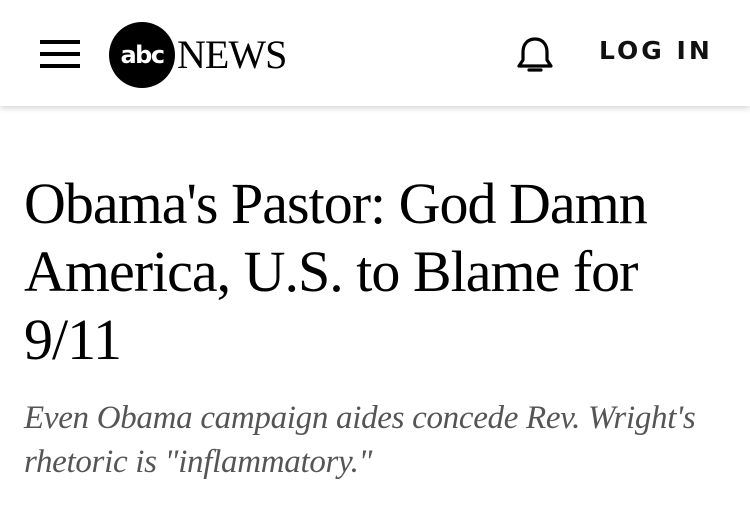  Describe the element at coordinates (656, 51) in the screenshot. I see `login-button: LOG IN` at that location.